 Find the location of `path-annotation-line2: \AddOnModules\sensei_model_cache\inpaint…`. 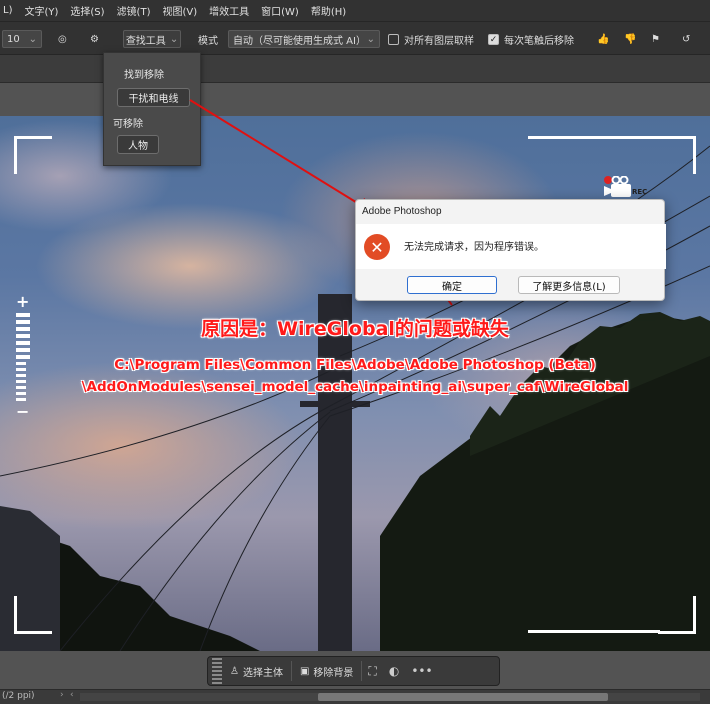

path-annotation-line2: \AddOnModules\sensei_model_cache\inpaint… is located at coordinates (355, 387).